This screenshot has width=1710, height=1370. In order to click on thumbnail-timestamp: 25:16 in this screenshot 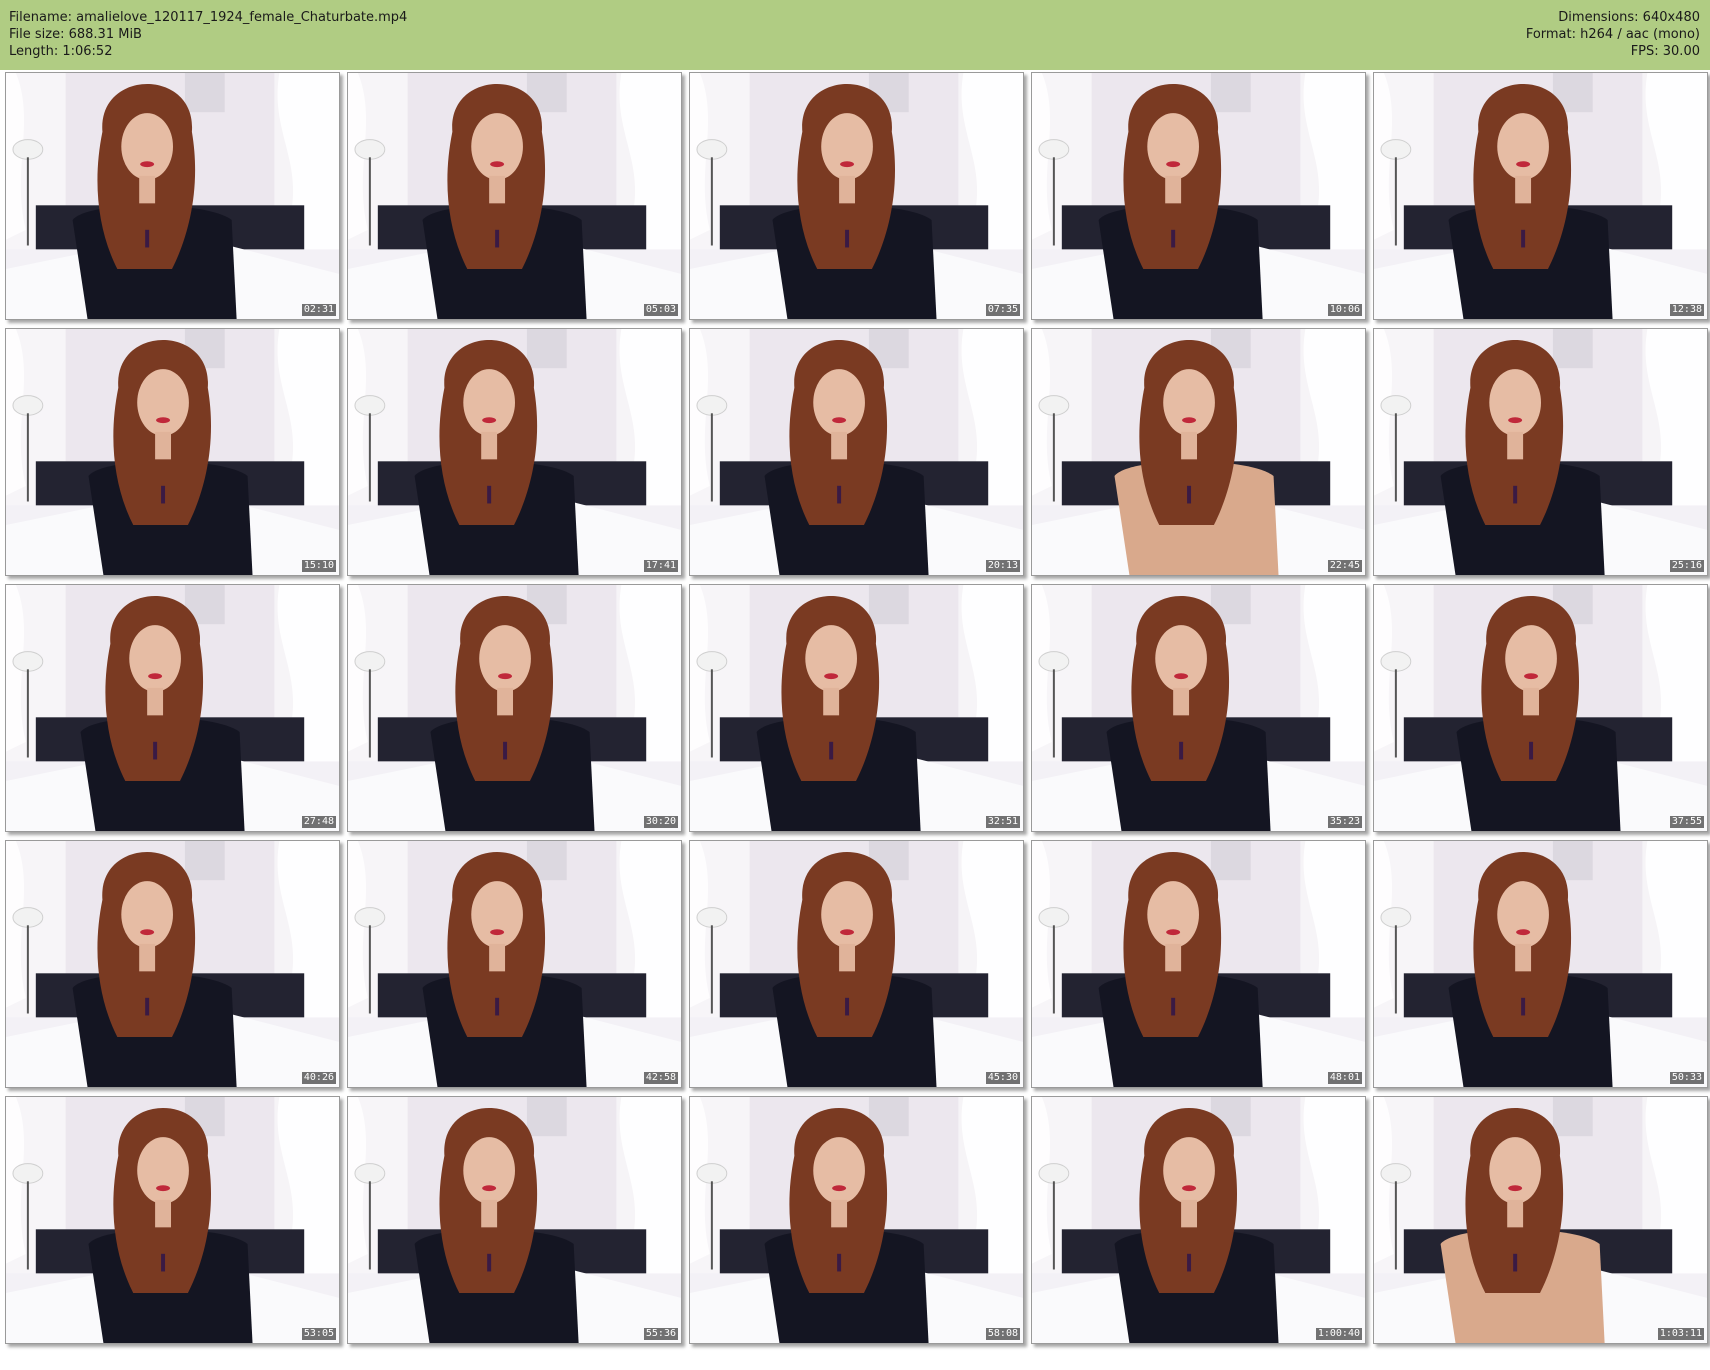, I will do `click(1686, 566)`.